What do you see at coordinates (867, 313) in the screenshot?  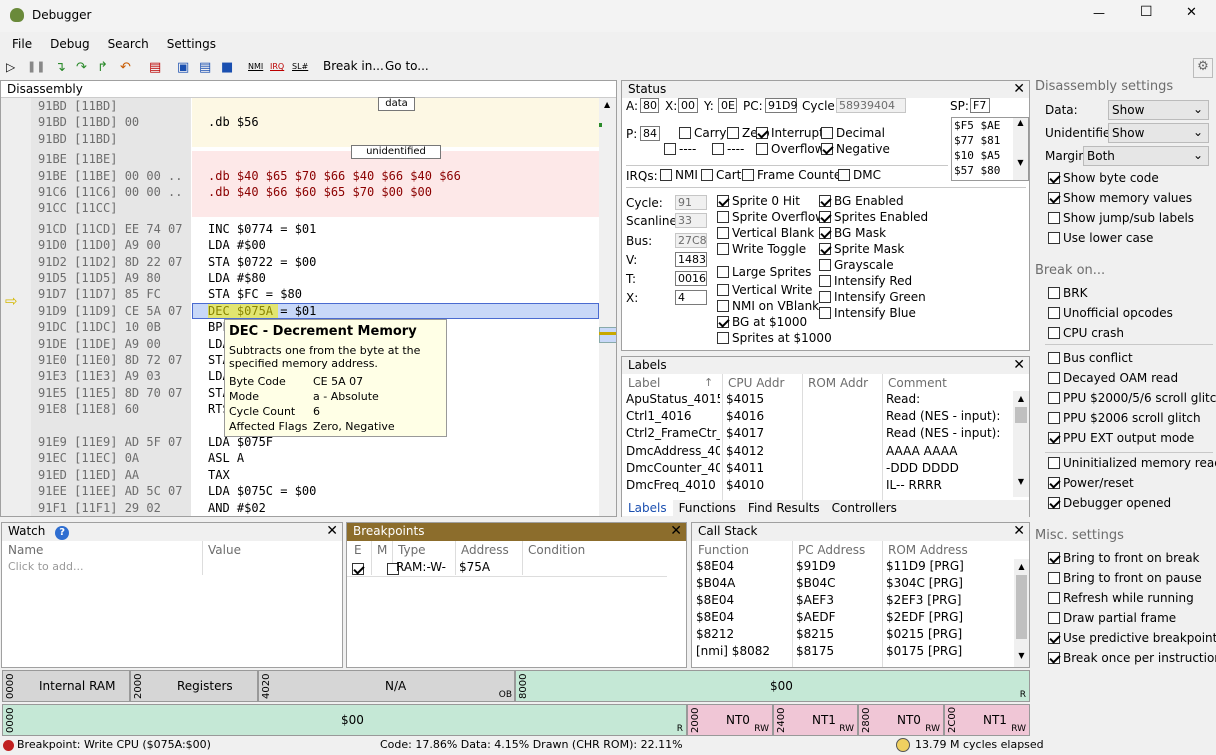 I see `ppu-intensify-blue: Intensify Blue` at bounding box center [867, 313].